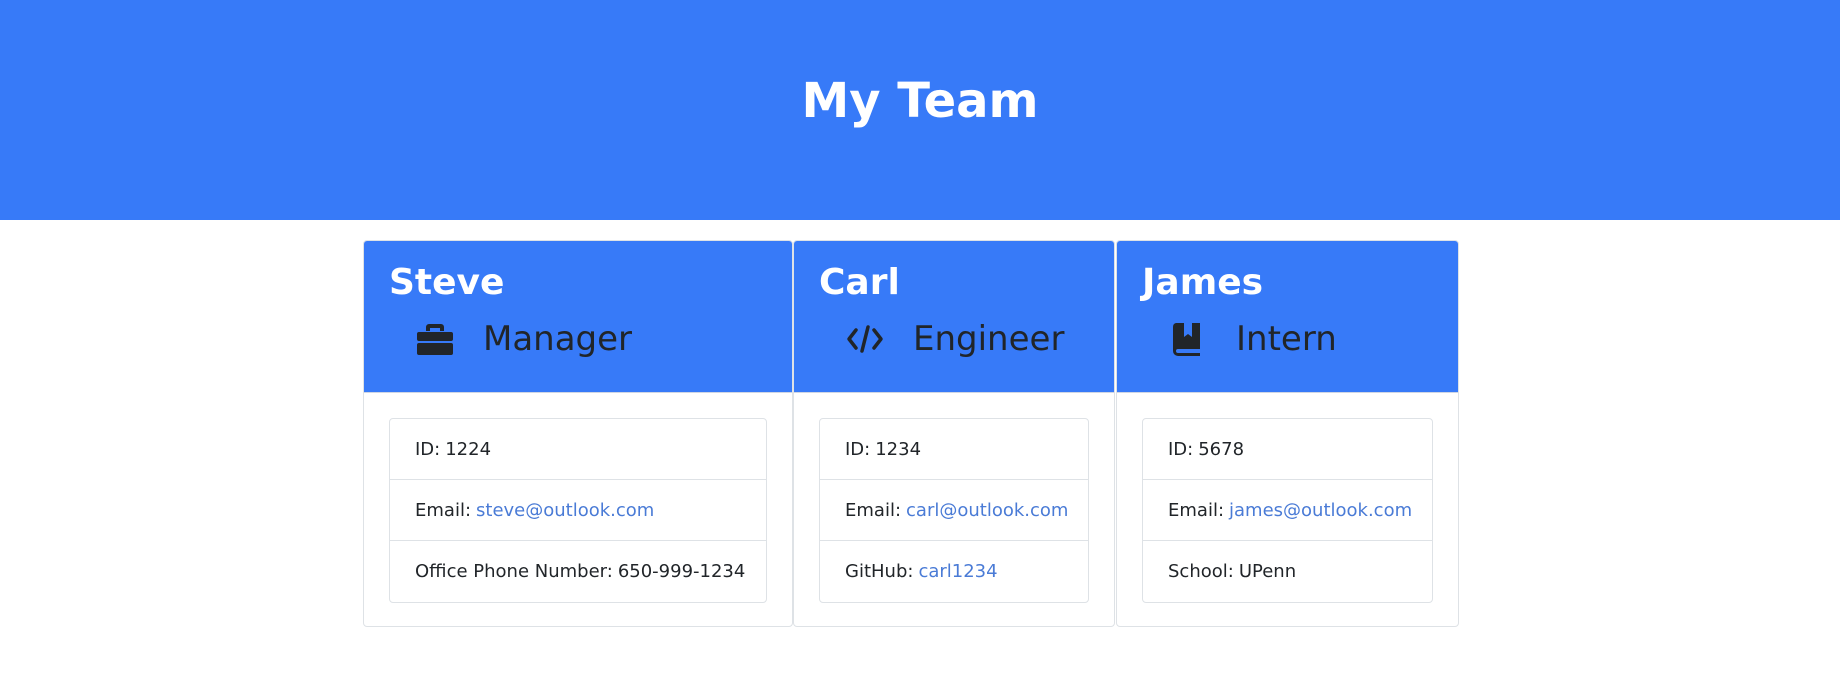  Describe the element at coordinates (578, 449) in the screenshot. I see `id-row: ID: 1224` at that location.